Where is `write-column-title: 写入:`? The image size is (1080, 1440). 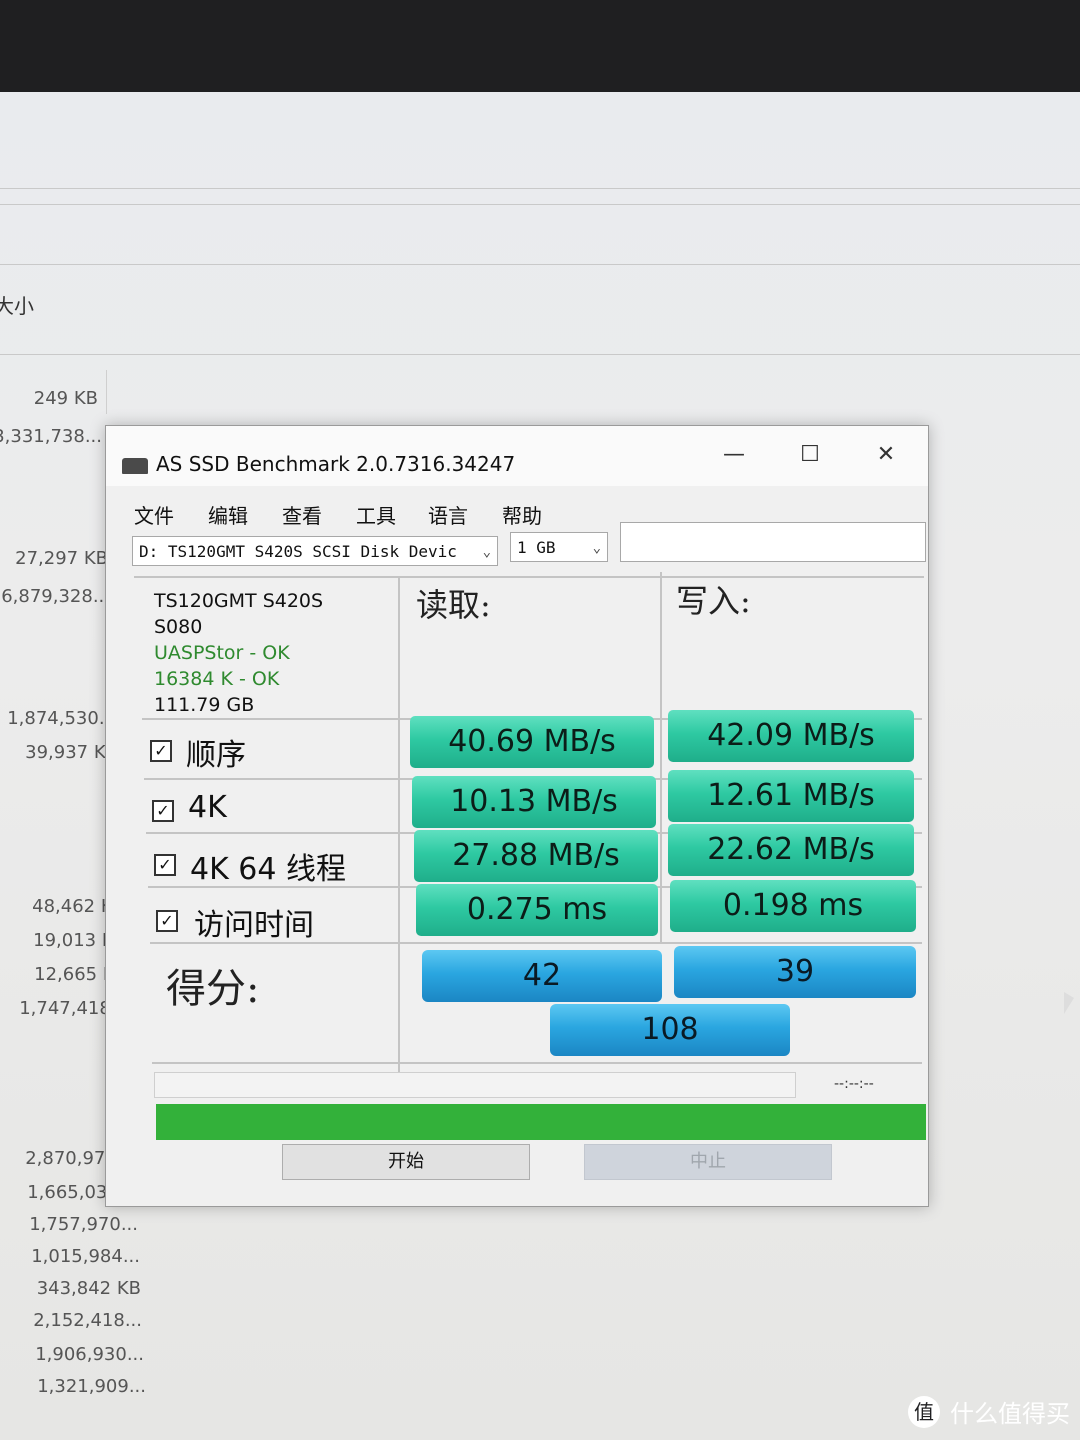 write-column-title: 写入: is located at coordinates (713, 601).